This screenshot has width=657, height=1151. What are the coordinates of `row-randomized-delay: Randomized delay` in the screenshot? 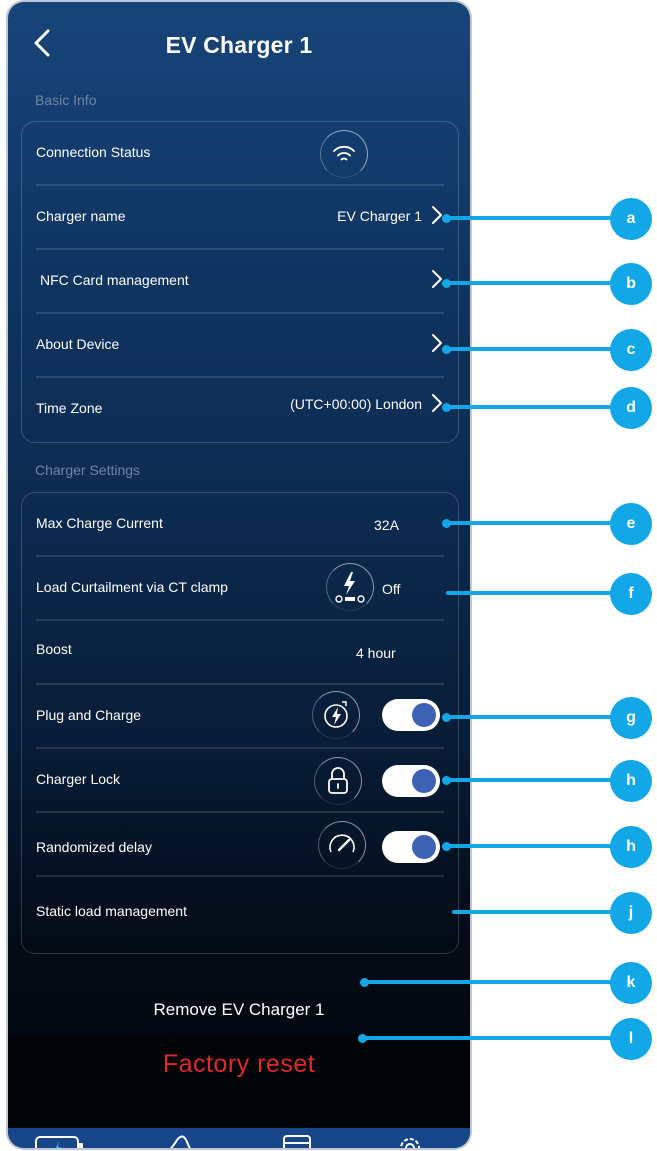 It's located at (240, 845).